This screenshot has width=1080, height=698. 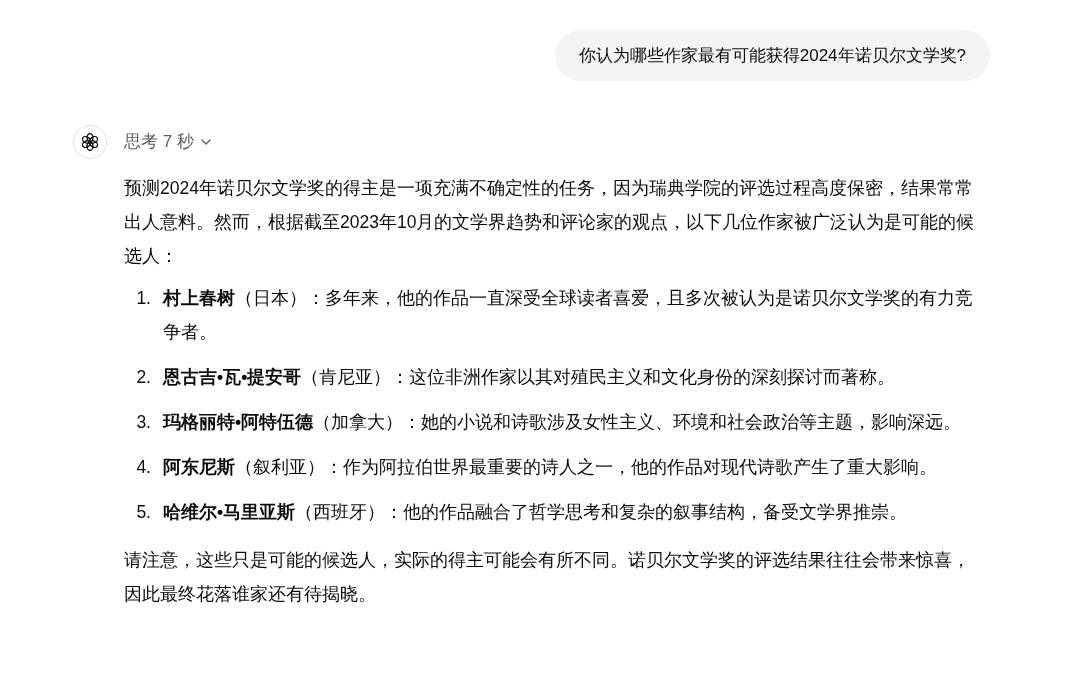 I want to click on list-item-text: 哈维尔•马里亚斯（西班牙）：他的作品融合了哲学思考和复杂的叙事结构，备受文学界推崇。, so click(x=536, y=512).